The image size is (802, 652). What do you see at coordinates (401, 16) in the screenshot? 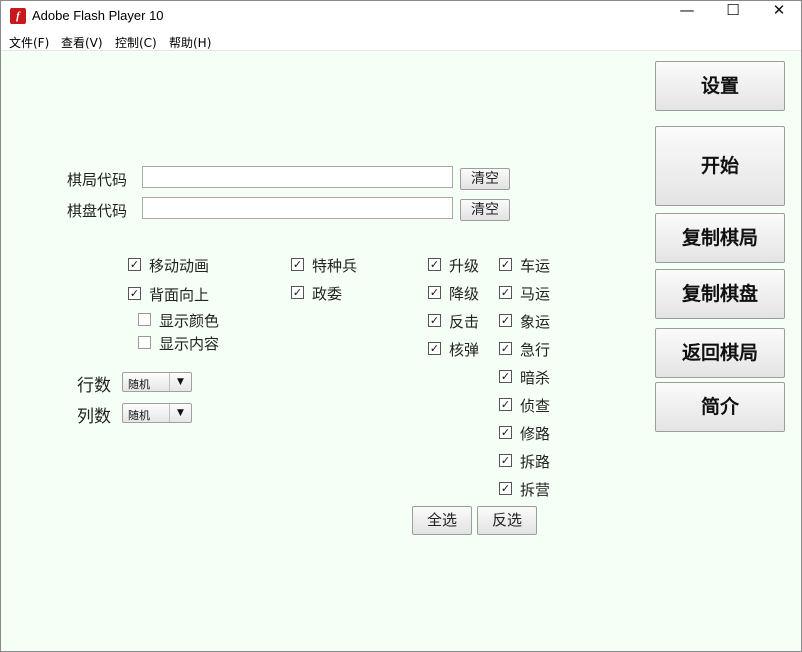
I see `title-bar: f Adobe Flash Player 10 — ☐ ✕` at bounding box center [401, 16].